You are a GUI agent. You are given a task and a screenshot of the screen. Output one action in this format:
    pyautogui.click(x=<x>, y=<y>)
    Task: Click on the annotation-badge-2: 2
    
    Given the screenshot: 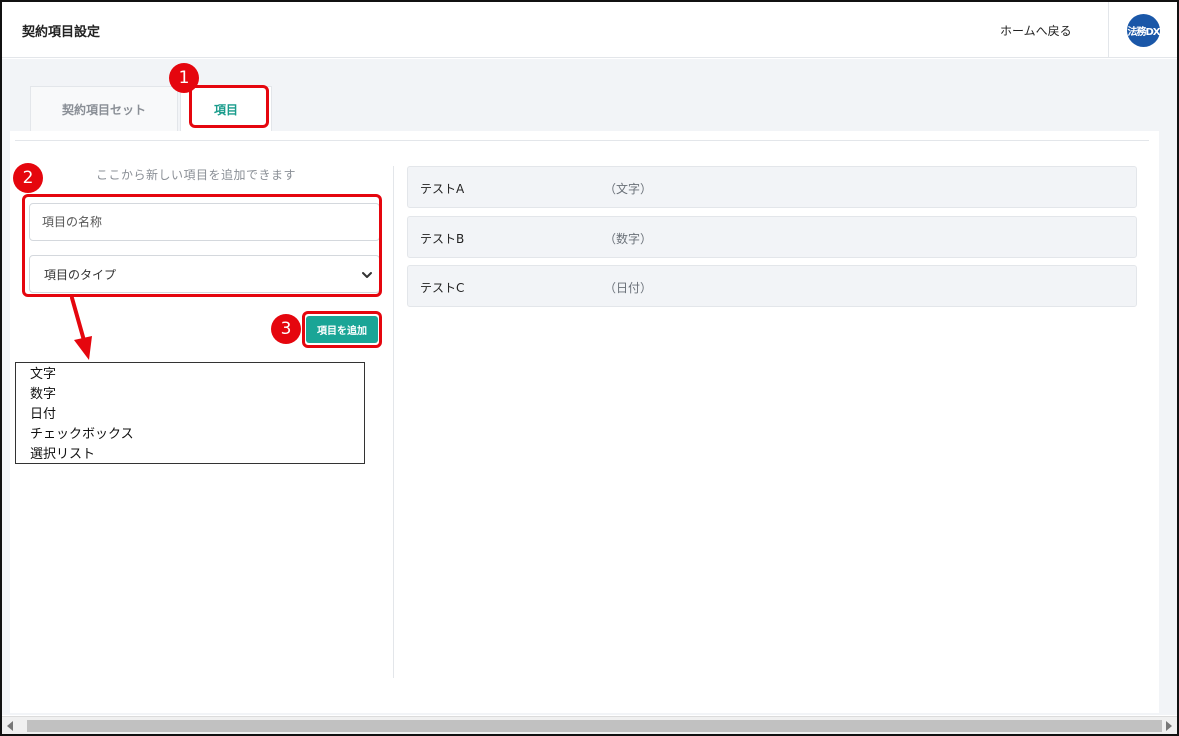 What is the action you would take?
    pyautogui.click(x=28, y=178)
    